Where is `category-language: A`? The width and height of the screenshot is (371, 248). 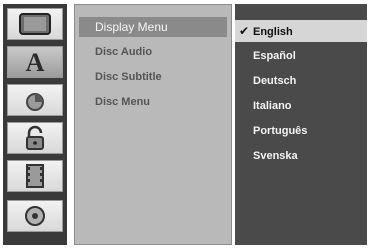
category-language: A is located at coordinates (35, 62).